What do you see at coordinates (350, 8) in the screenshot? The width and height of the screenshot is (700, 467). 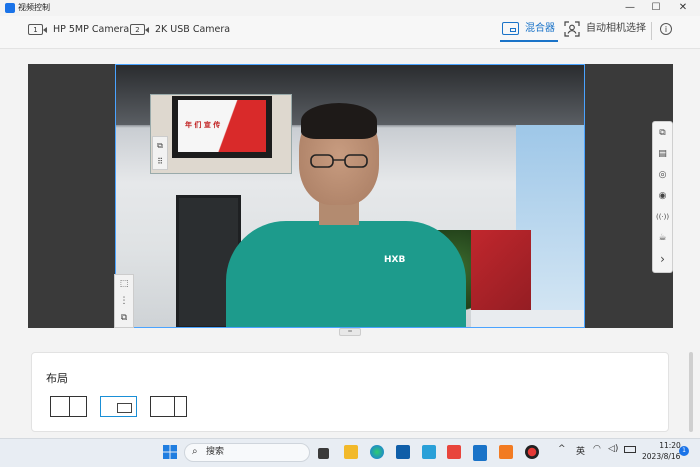 I see `title-bar` at bounding box center [350, 8].